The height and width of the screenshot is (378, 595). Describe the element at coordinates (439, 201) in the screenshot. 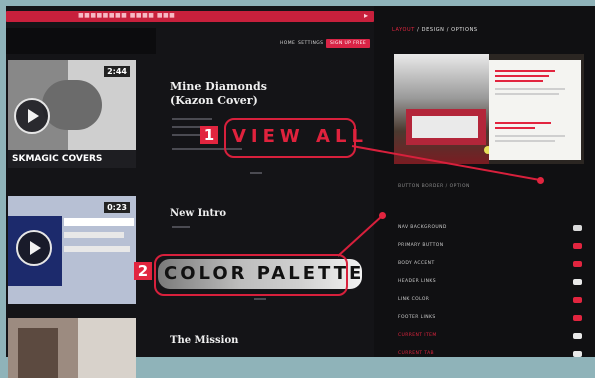

I see `callout-connectors` at that location.